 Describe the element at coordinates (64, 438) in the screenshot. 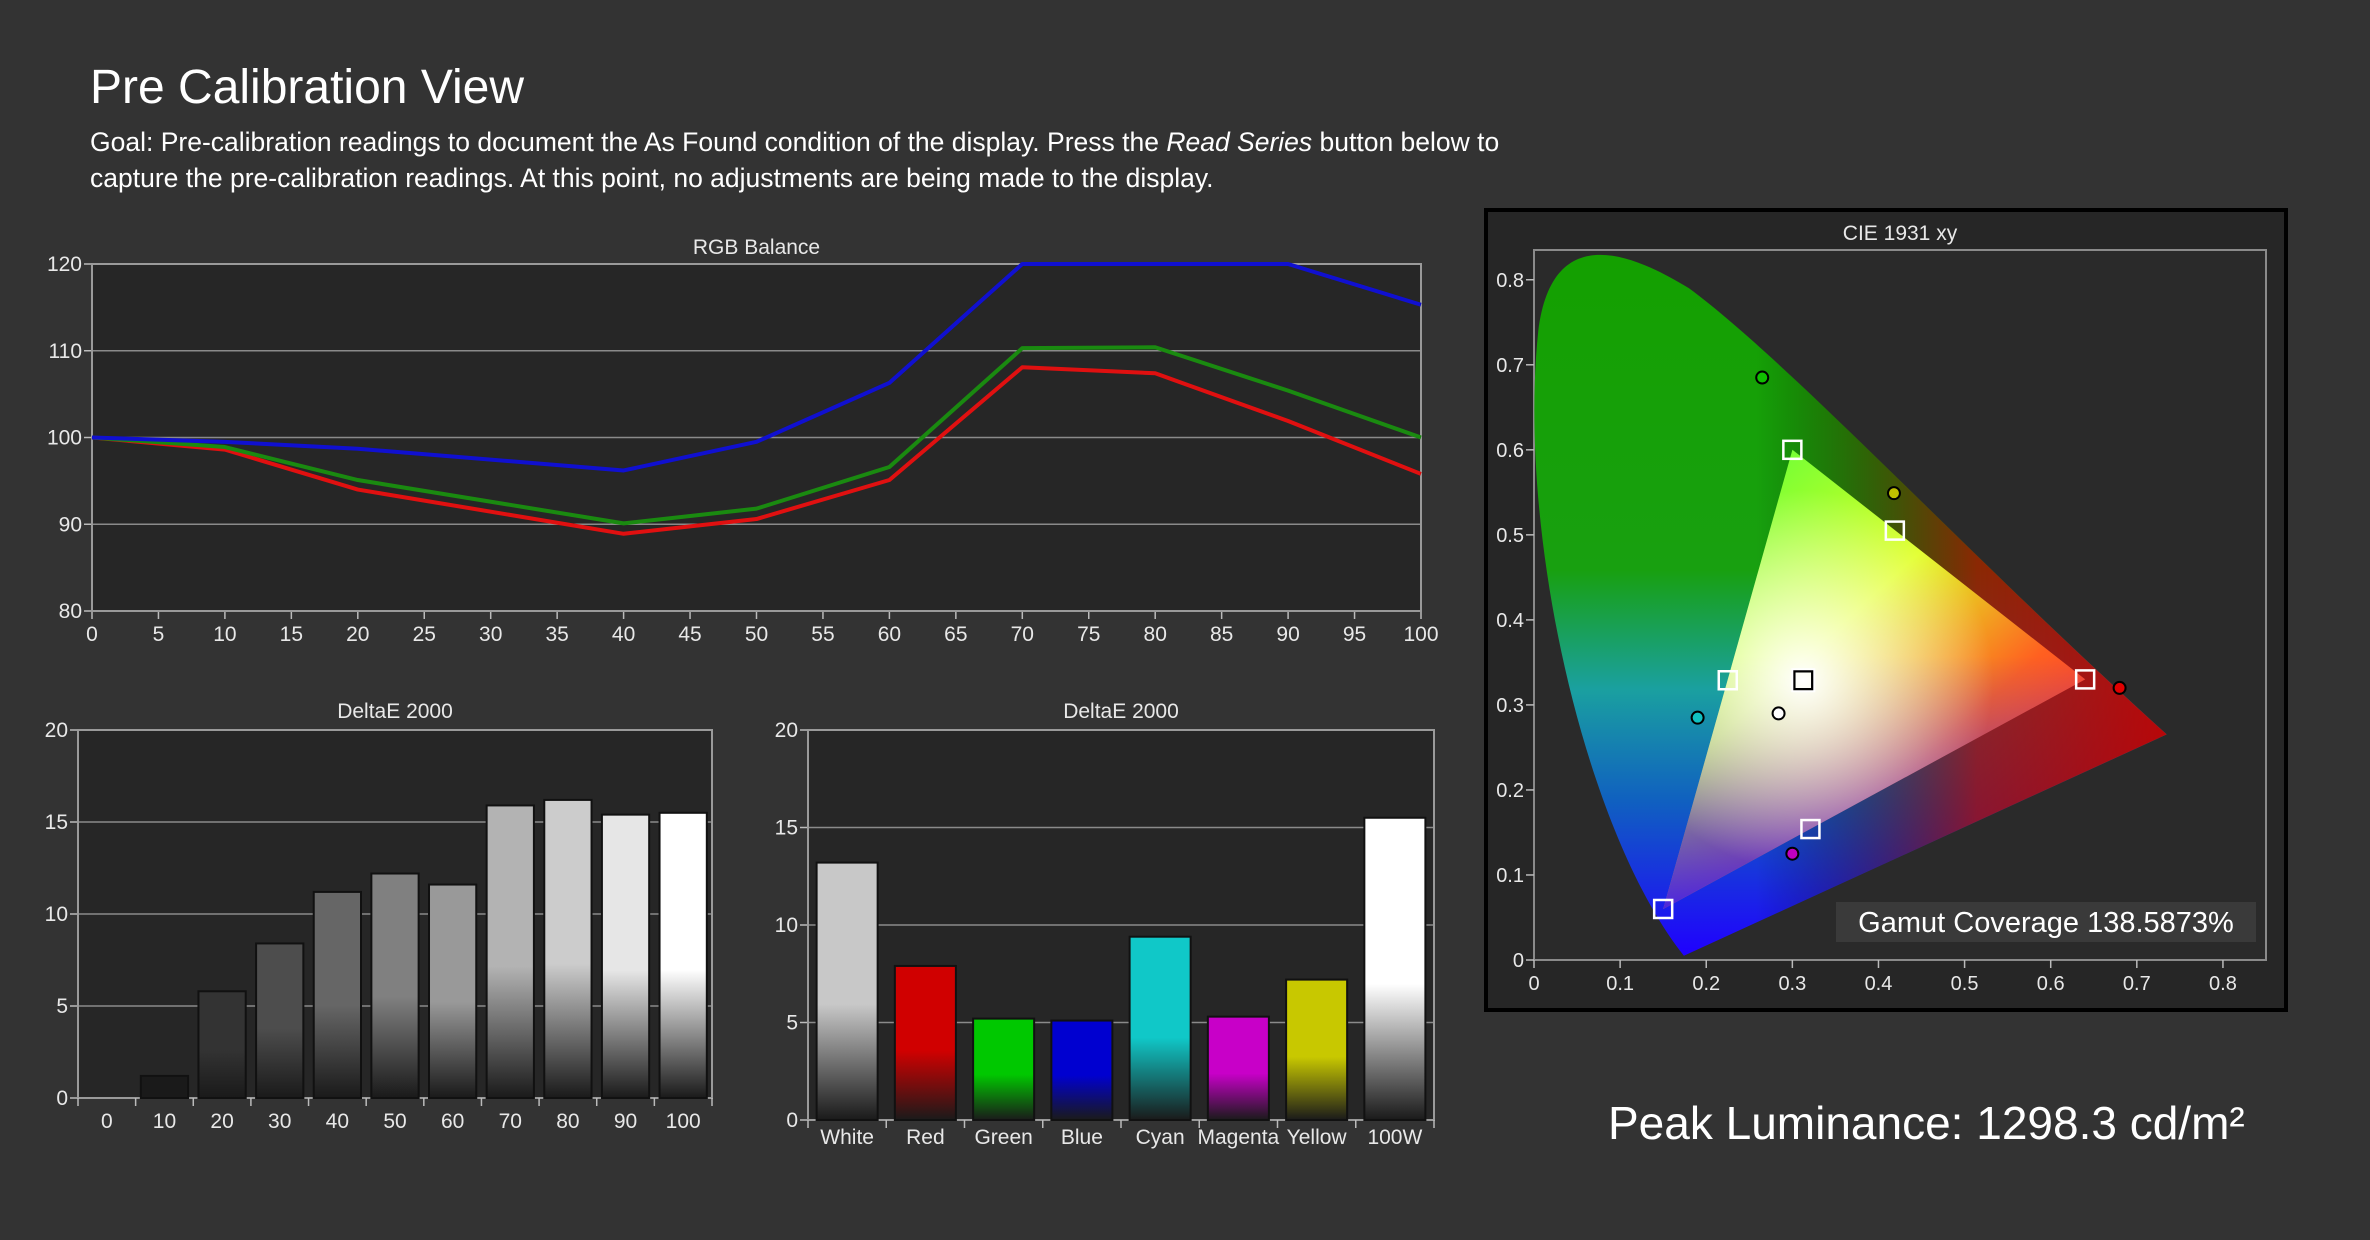

I see `y-tick-label: 100` at that location.